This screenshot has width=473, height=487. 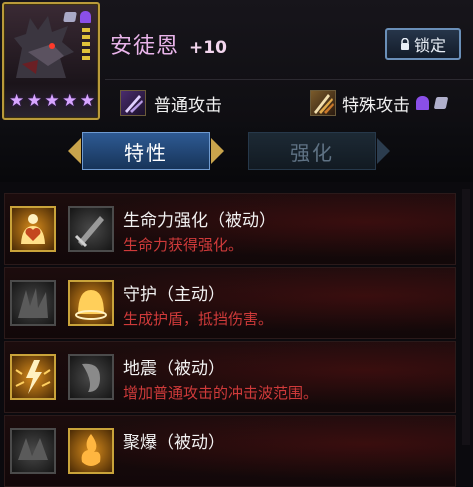 What do you see at coordinates (199, 221) in the screenshot?
I see `skill-name: 生命力强化（被动）` at bounding box center [199, 221].